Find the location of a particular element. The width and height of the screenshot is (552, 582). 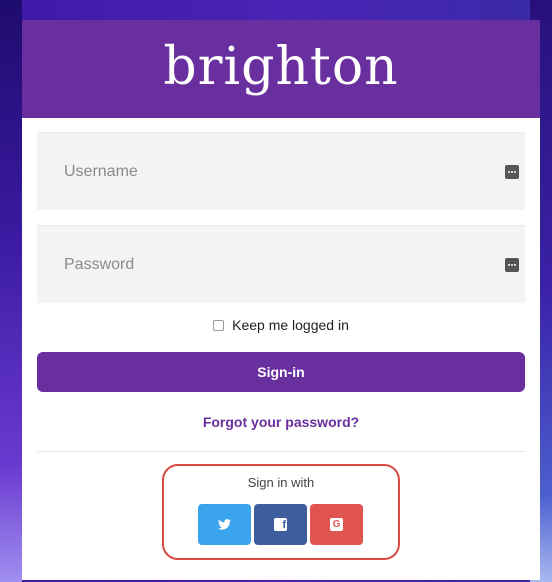

divider is located at coordinates (281, 451).